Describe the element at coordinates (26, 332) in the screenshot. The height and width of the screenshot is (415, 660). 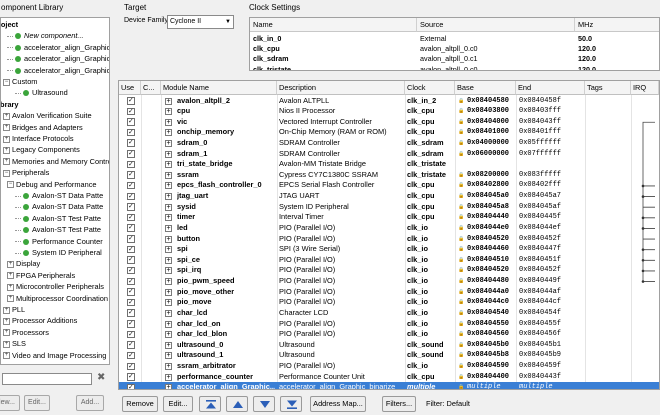
I see `tree-node: + Processors` at that location.